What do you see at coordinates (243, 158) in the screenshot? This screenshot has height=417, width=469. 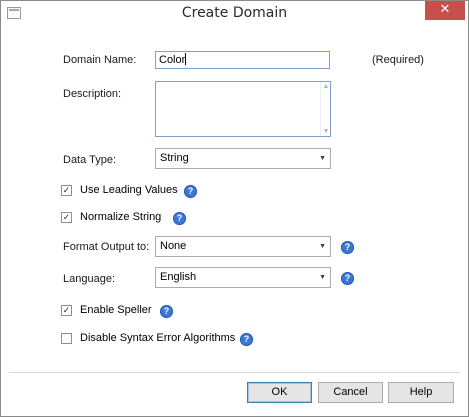 I see `data-type-select: String ▼` at bounding box center [243, 158].